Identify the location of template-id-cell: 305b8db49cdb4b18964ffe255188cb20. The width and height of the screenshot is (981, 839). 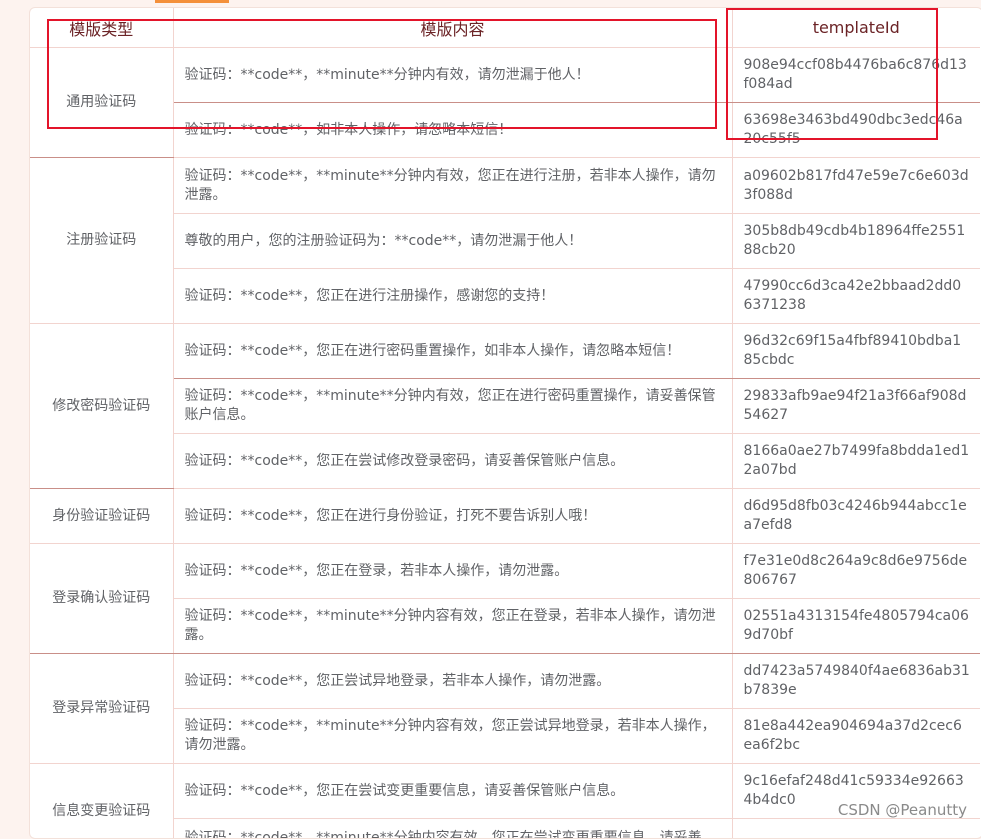
(856, 241).